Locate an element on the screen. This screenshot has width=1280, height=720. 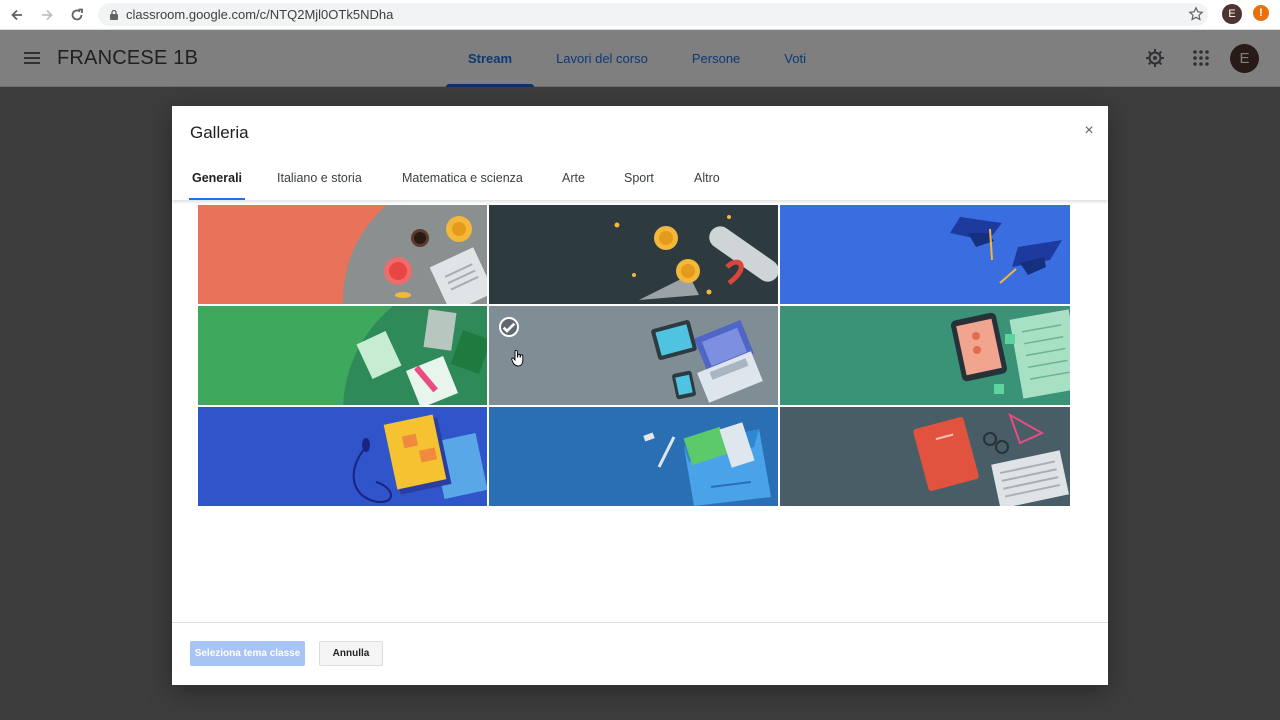
browser-profile-avatar: E is located at coordinates (1232, 14).